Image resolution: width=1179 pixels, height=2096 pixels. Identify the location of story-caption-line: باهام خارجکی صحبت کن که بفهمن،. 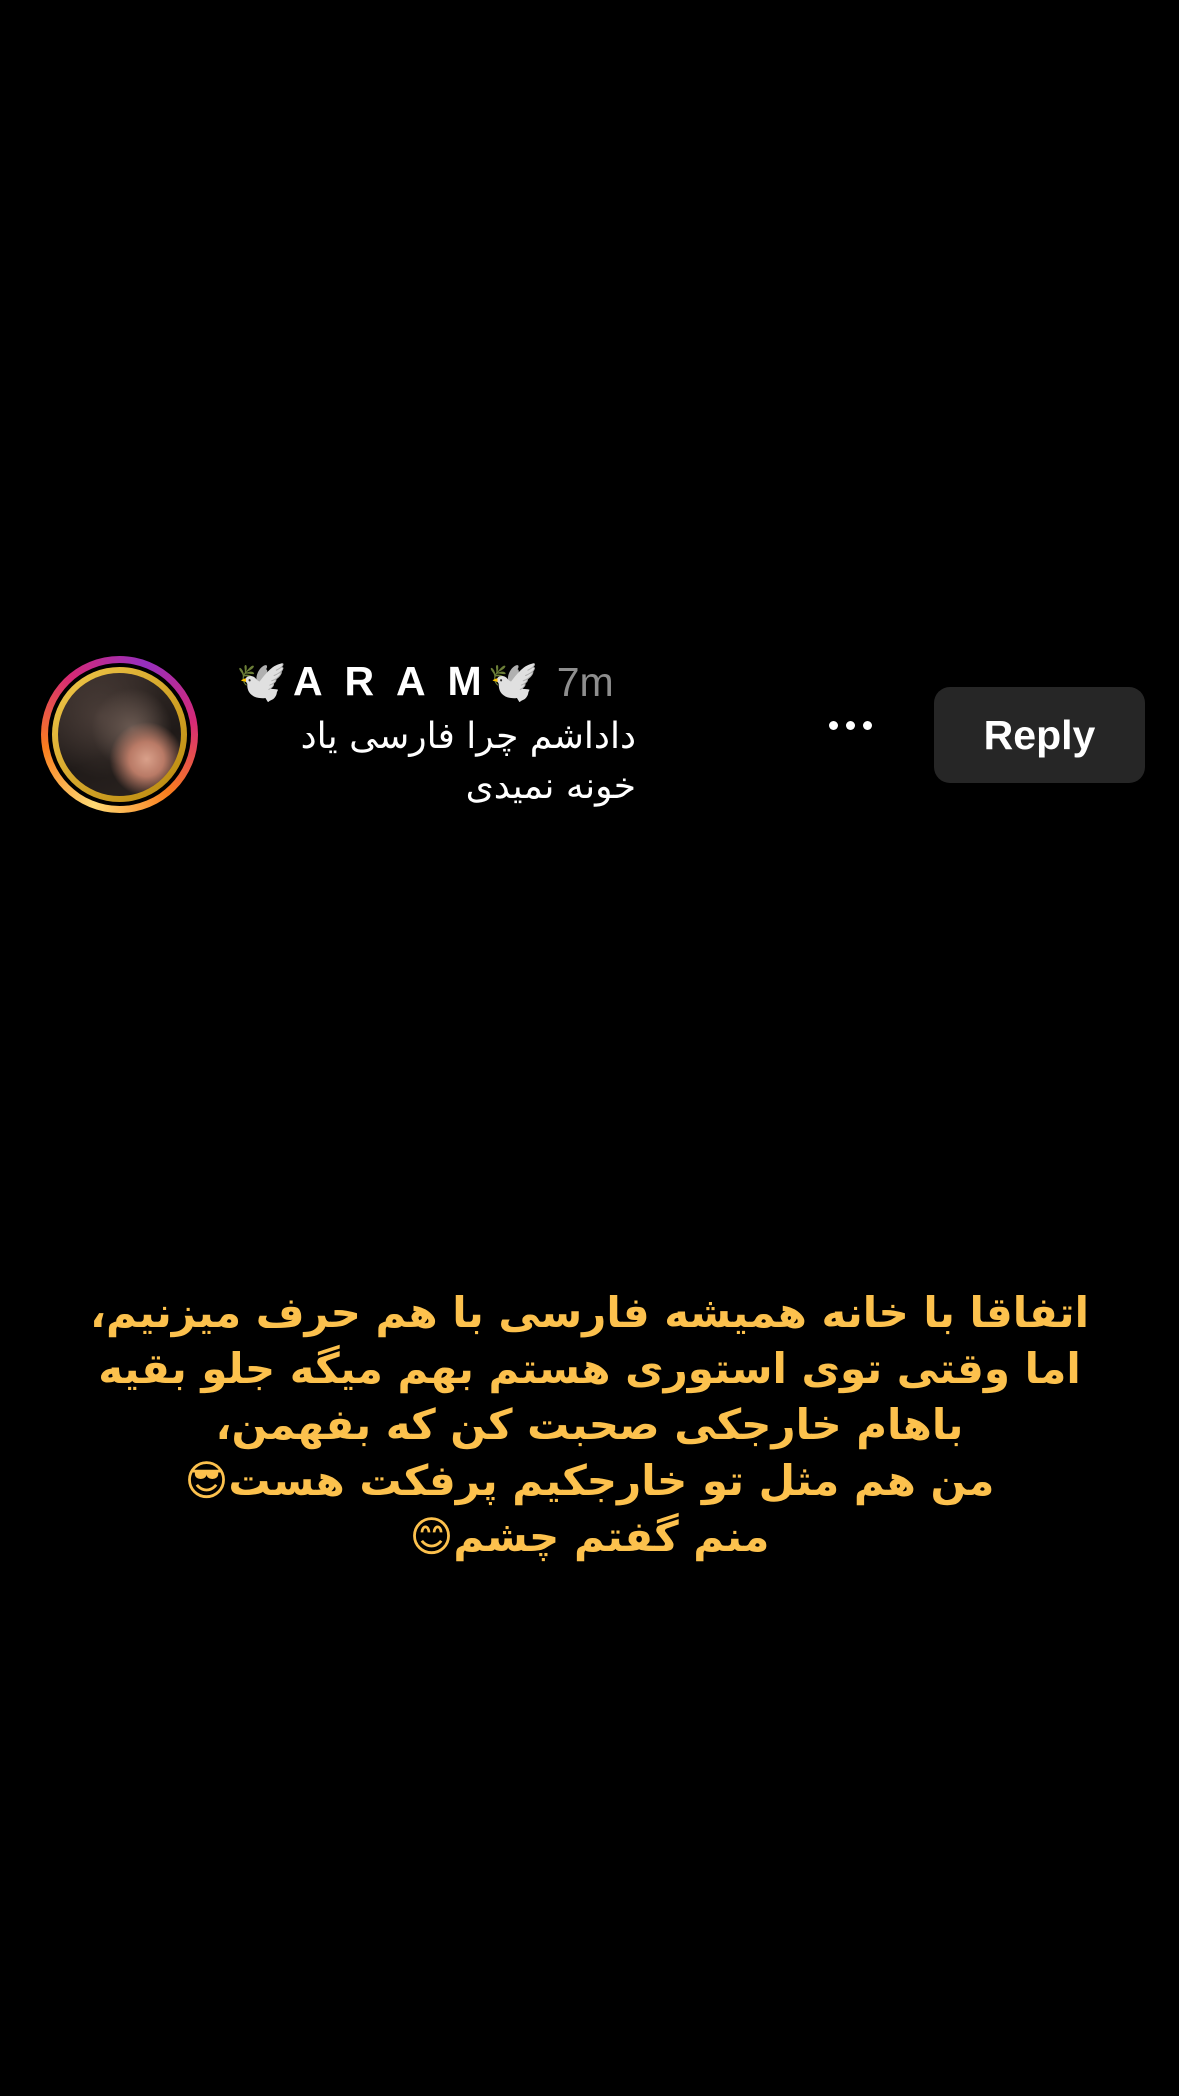
(589, 1424).